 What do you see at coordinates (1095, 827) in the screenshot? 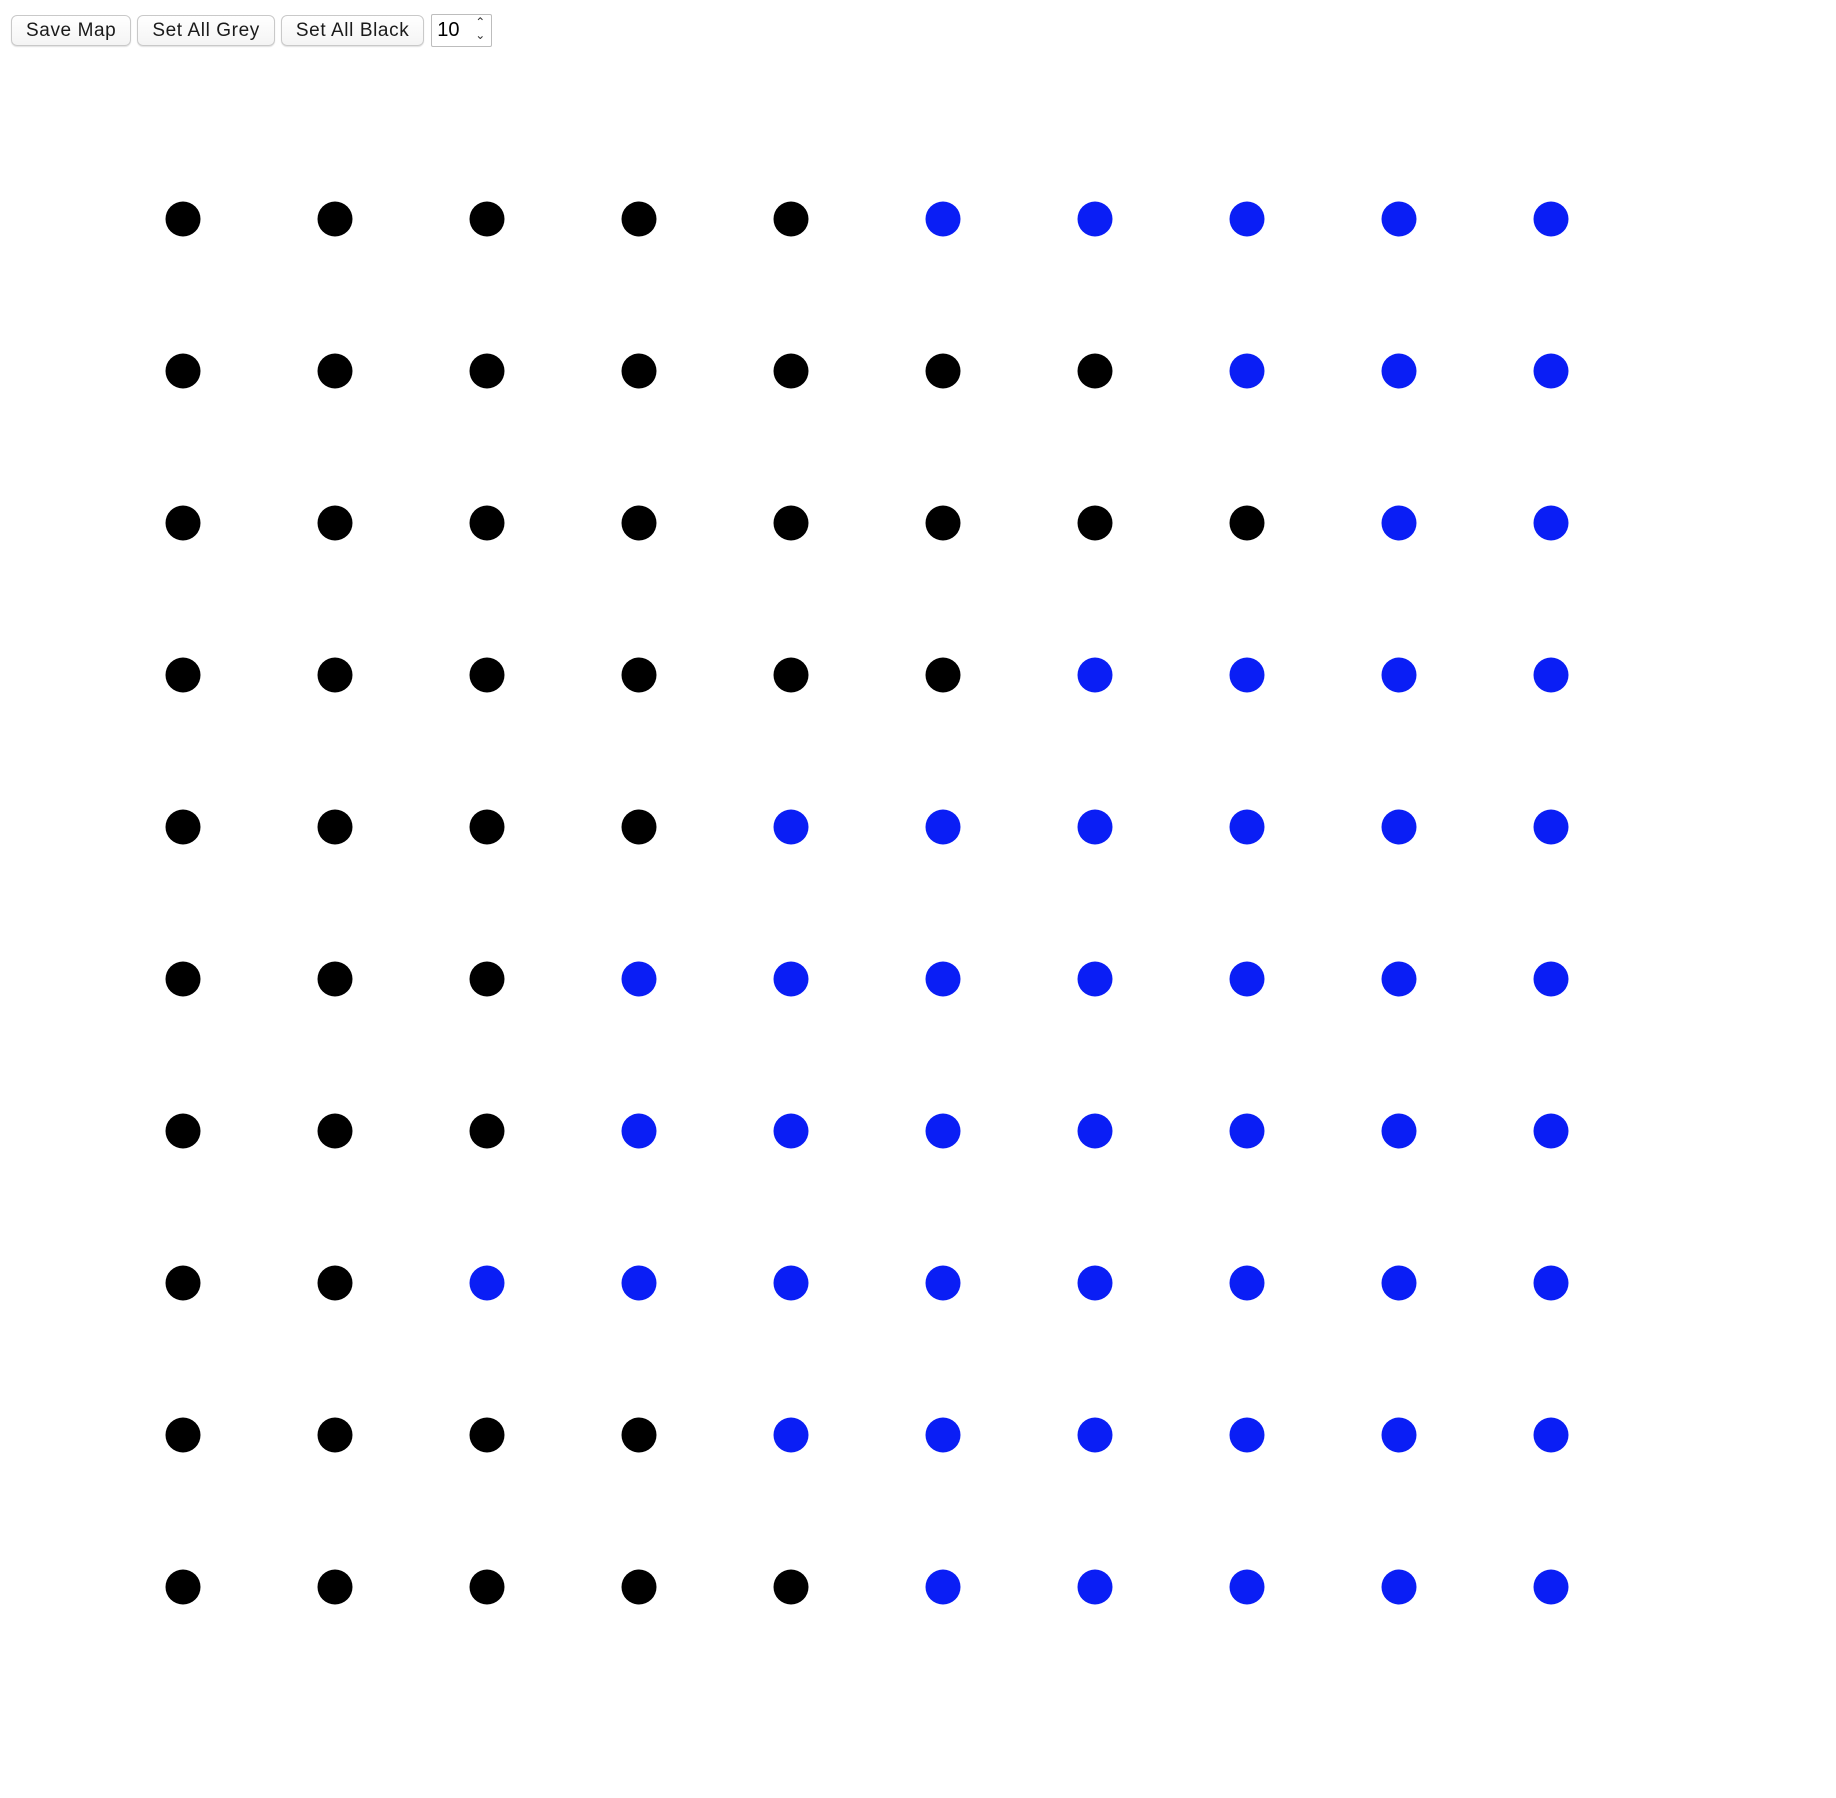
I see `grid-dot-r5-c7` at bounding box center [1095, 827].